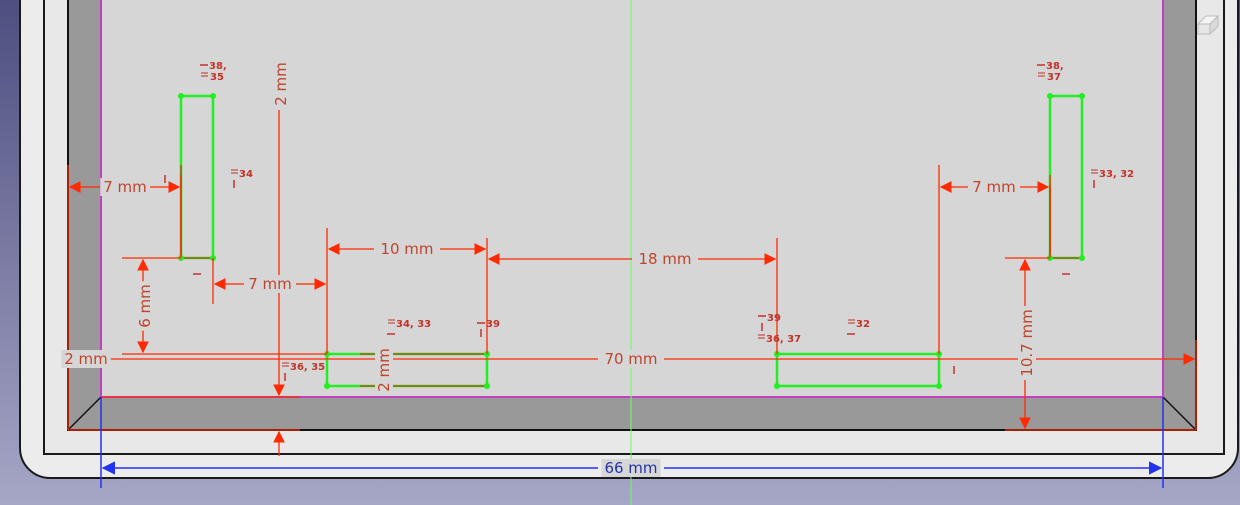 This screenshot has height=505, width=1240. What do you see at coordinates (783, 339) in the screenshot?
I see `constraint-label: 36, 37` at bounding box center [783, 339].